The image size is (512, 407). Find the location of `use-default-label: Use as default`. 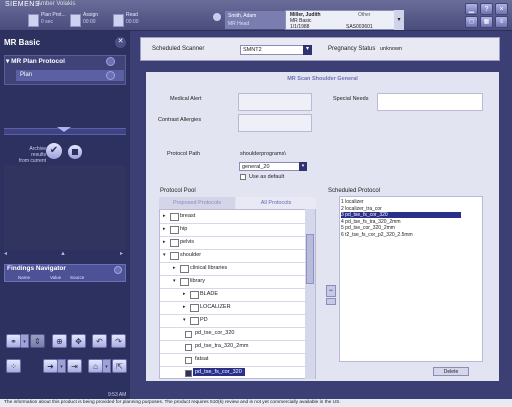

use-default-label: Use as default is located at coordinates (267, 177).